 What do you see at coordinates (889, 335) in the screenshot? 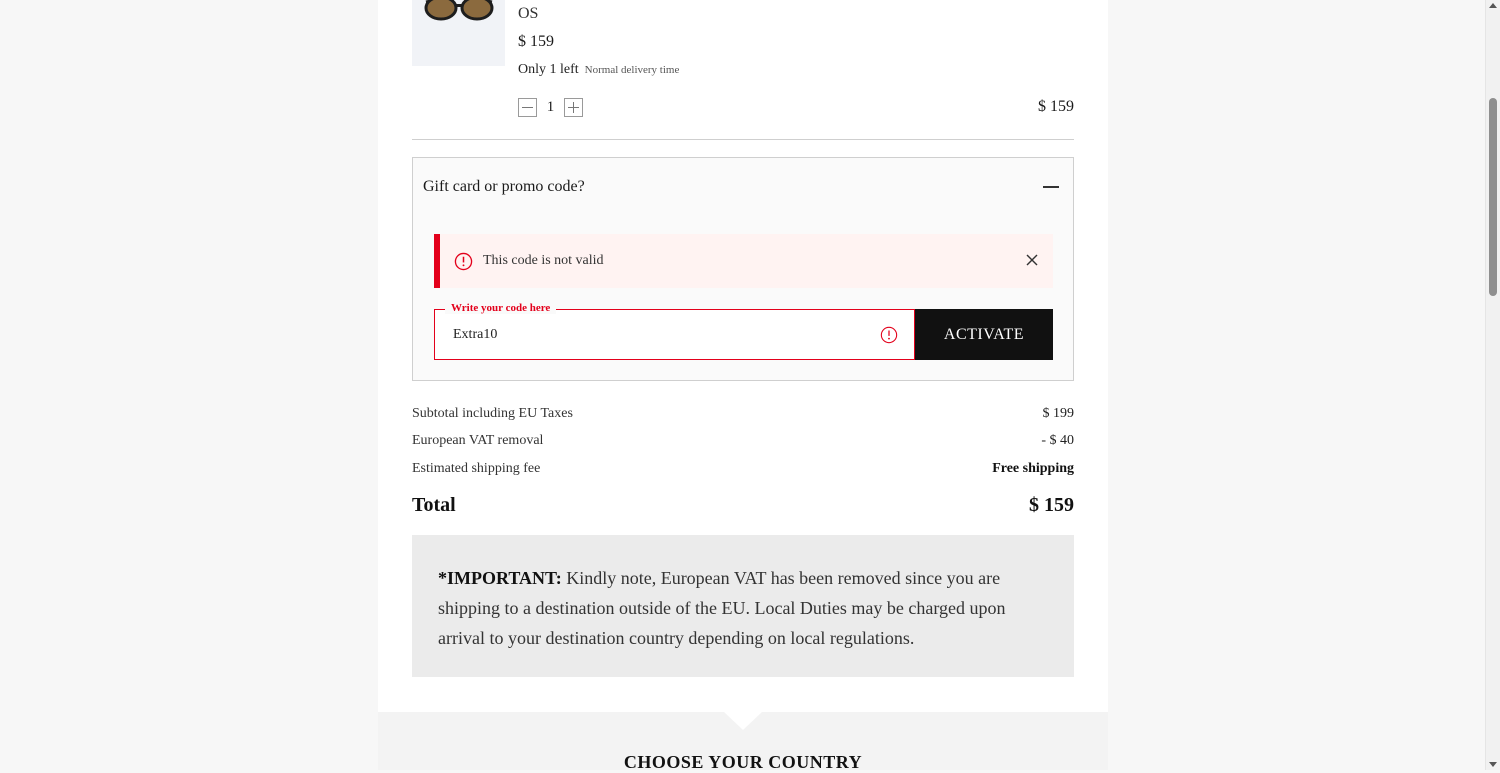
I see `field-error-icon` at bounding box center [889, 335].